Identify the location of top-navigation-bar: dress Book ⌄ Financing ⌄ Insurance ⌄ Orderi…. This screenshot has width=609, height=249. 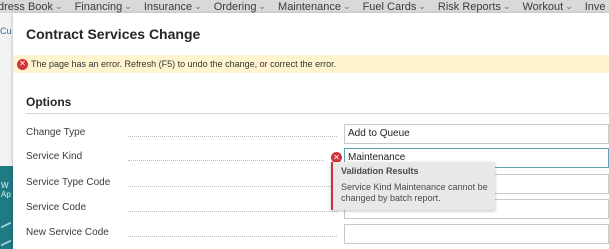
(304, 6).